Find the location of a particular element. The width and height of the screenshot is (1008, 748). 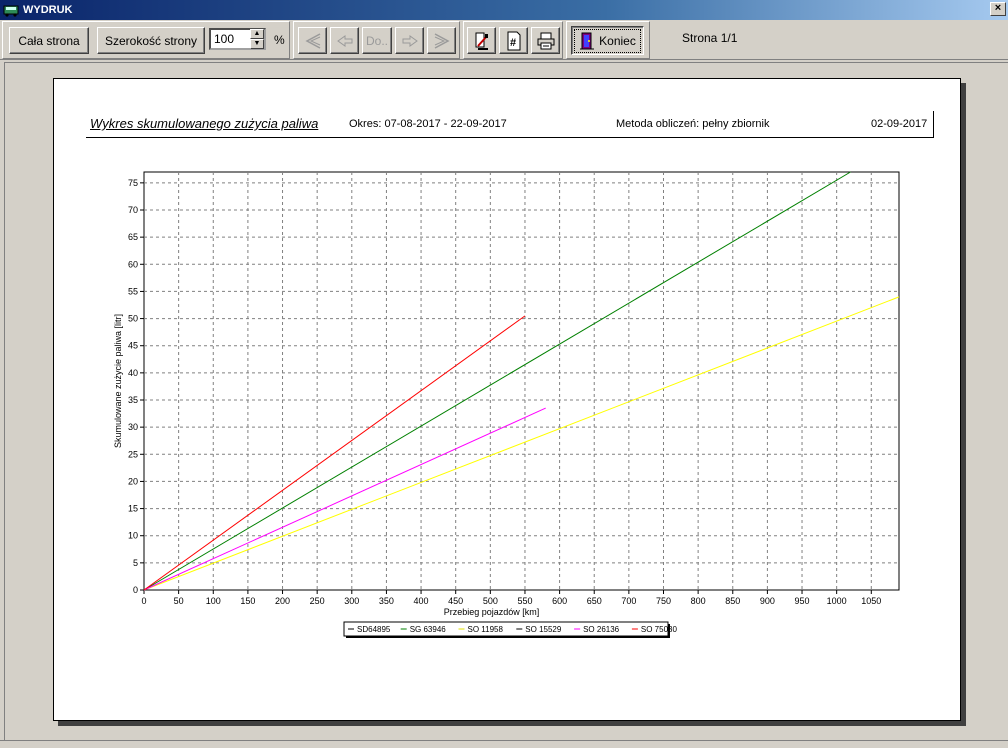

legend-box is located at coordinates (506, 629).